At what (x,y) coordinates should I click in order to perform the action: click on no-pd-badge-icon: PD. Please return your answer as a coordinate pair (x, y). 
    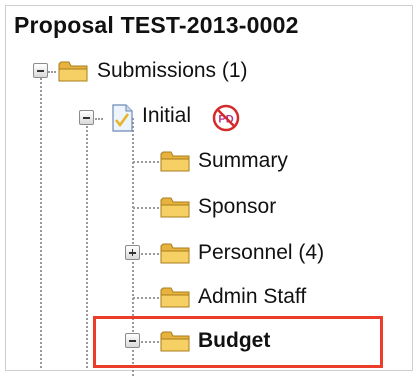
    Looking at the image, I should click on (226, 118).